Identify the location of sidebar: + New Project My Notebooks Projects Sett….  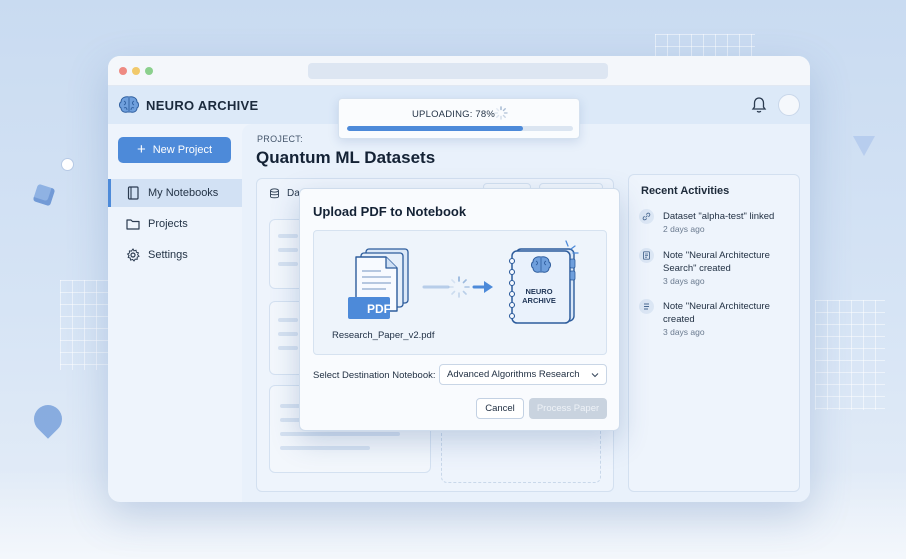
(175, 313).